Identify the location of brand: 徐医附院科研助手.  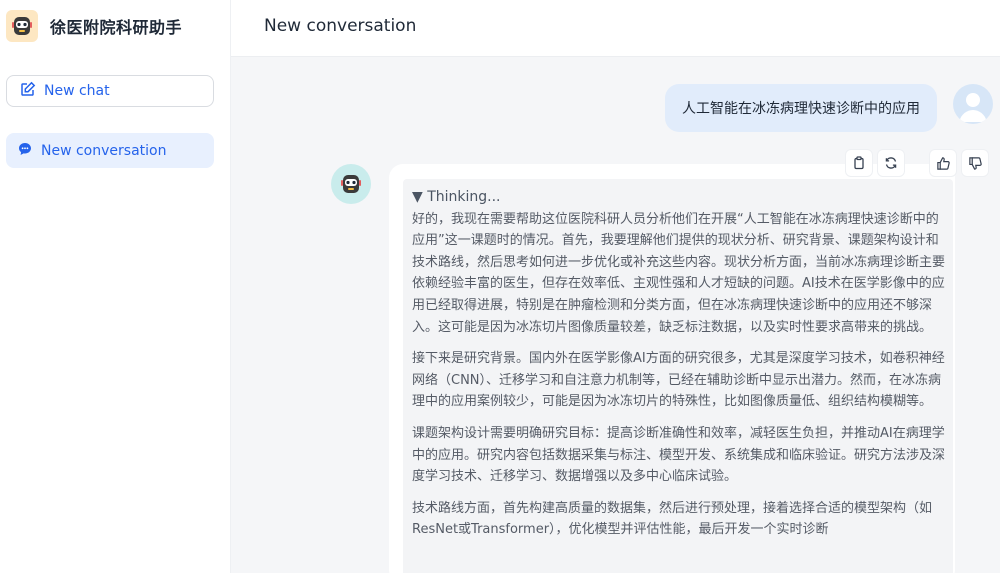
(94, 26).